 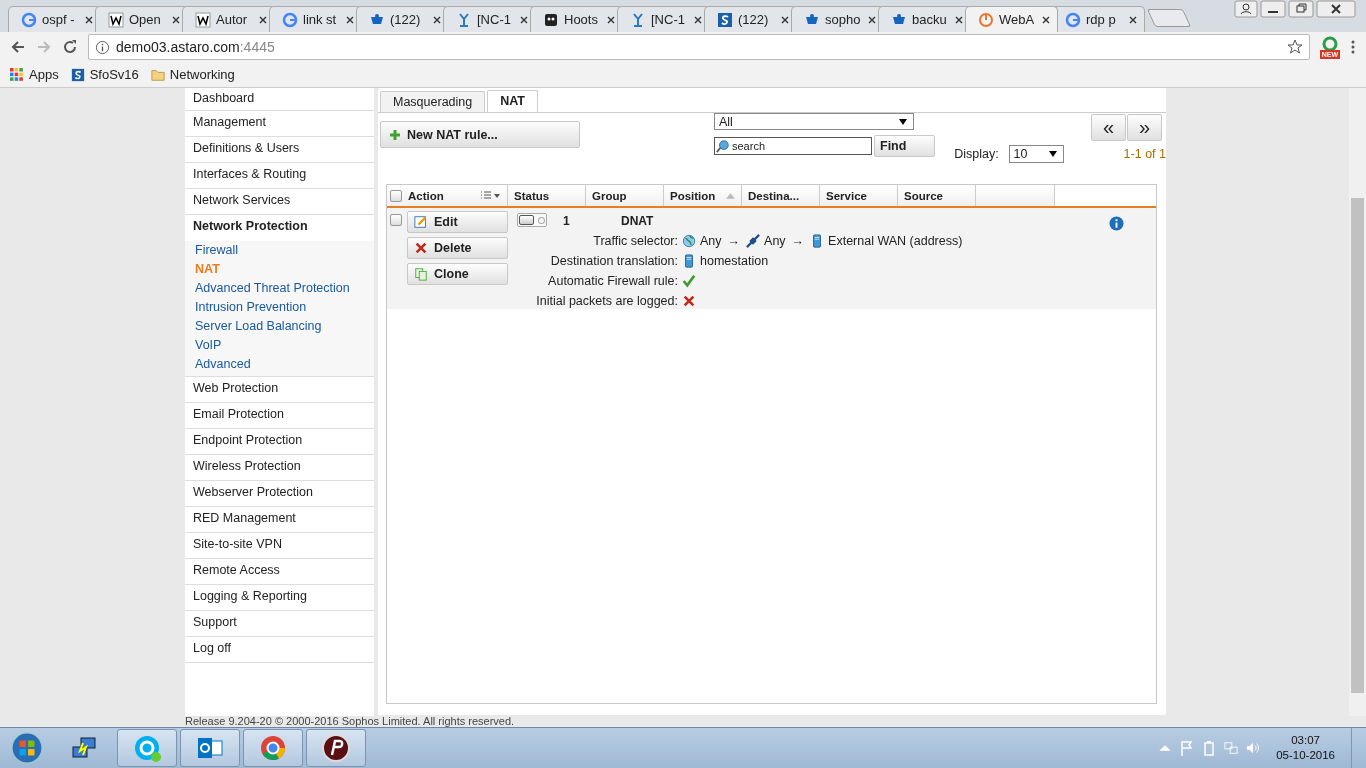 What do you see at coordinates (637, 221) in the screenshot?
I see `rule-name: DNAT` at bounding box center [637, 221].